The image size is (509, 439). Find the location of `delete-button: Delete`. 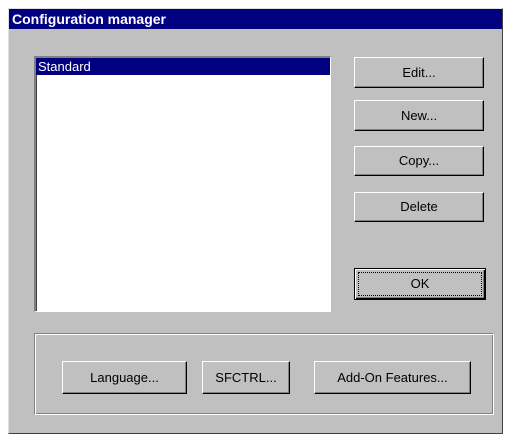

delete-button: Delete is located at coordinates (419, 207).